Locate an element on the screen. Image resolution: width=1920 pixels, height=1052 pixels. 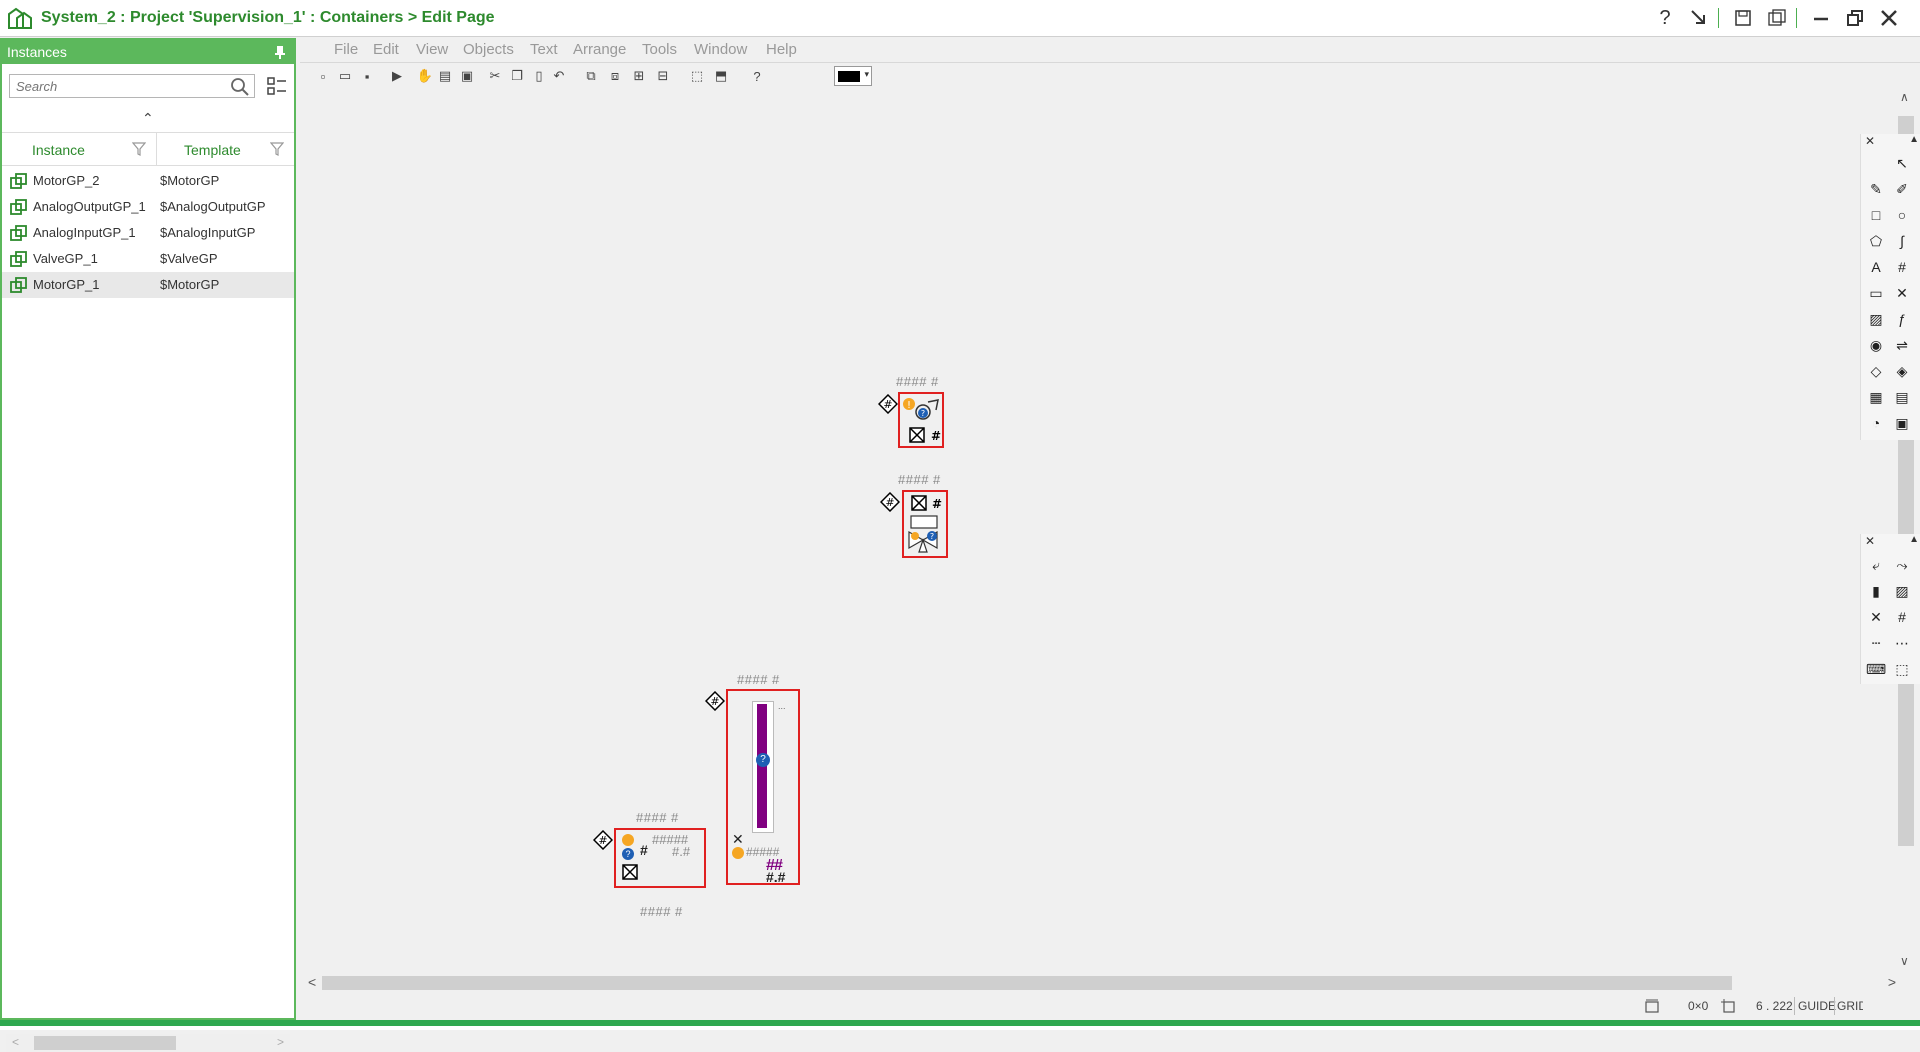
table-icon: ▤ is located at coordinates (1902, 397).